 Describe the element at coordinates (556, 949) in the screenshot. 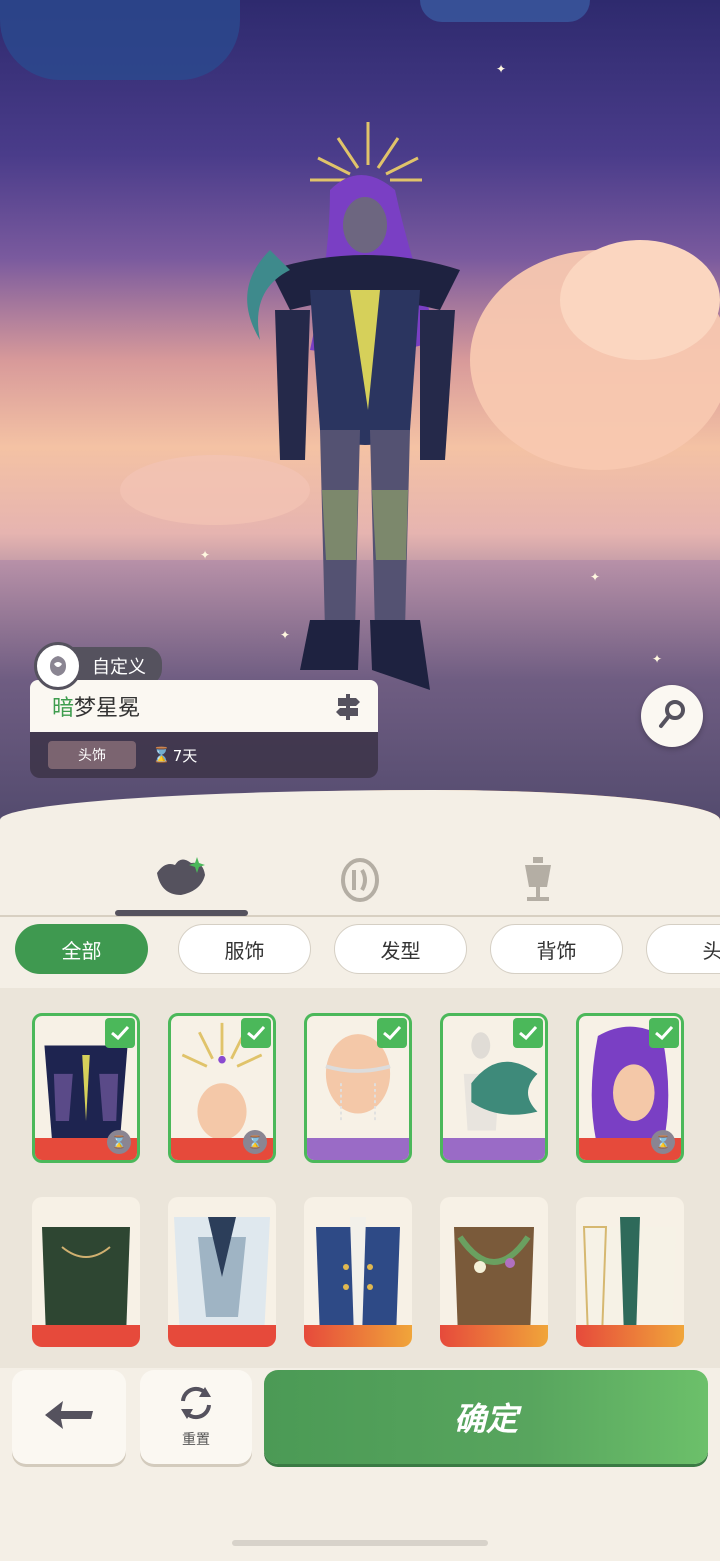

I see `filter-back-accessory: 背饰` at that location.